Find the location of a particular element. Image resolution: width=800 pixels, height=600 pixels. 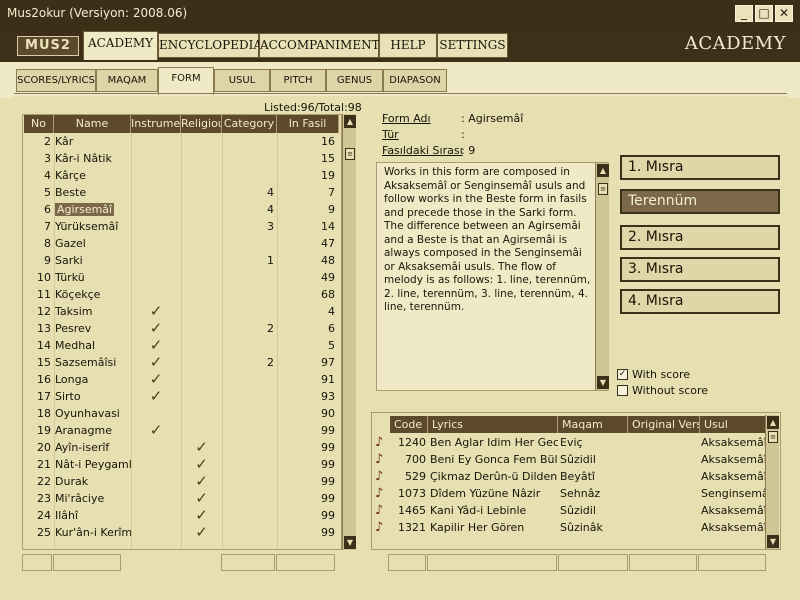

line-3-button: 3. Mısra is located at coordinates (700, 269).